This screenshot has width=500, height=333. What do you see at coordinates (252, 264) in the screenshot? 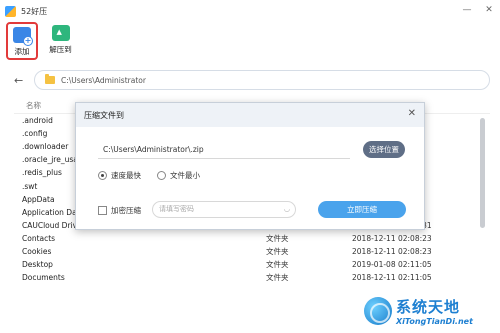
I see `file-row: Desktop 文件夹 2019-01-08 02:11:05` at bounding box center [252, 264].